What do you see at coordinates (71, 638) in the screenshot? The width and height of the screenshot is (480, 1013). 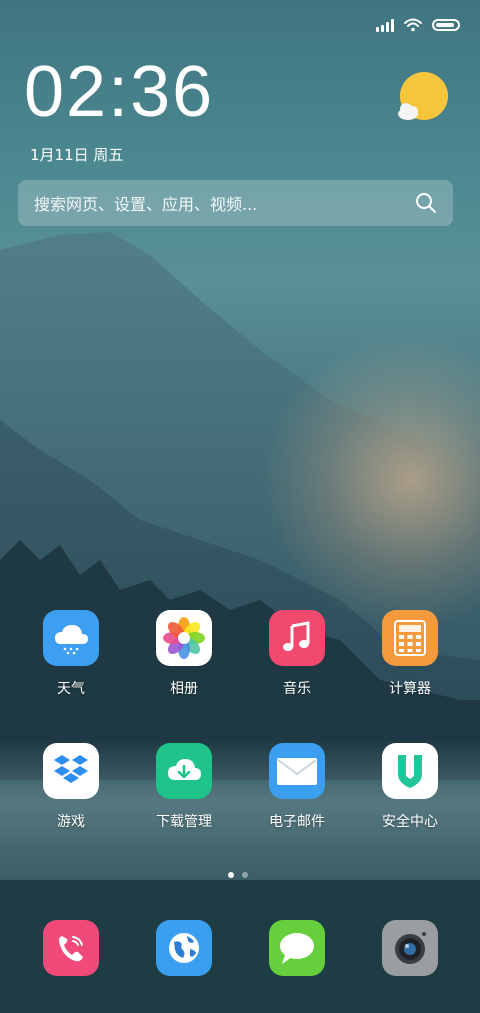 I see `weather-cloud-icon` at bounding box center [71, 638].